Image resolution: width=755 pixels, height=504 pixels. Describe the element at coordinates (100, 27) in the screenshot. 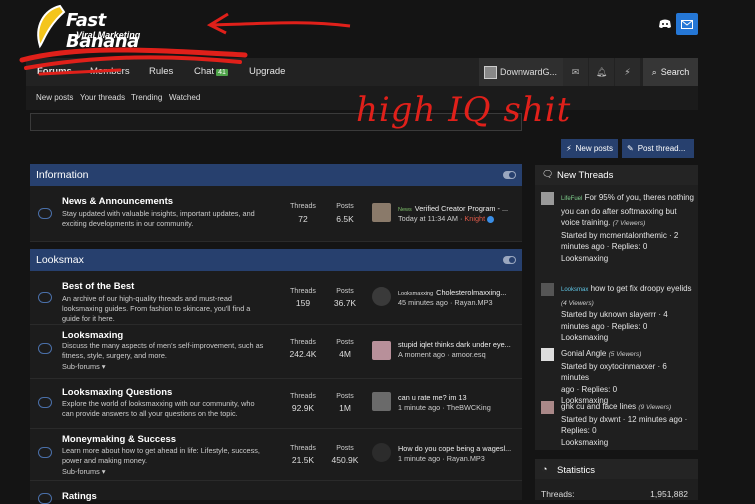

I see `site-logo: Fast Banana Viral Marketing` at that location.